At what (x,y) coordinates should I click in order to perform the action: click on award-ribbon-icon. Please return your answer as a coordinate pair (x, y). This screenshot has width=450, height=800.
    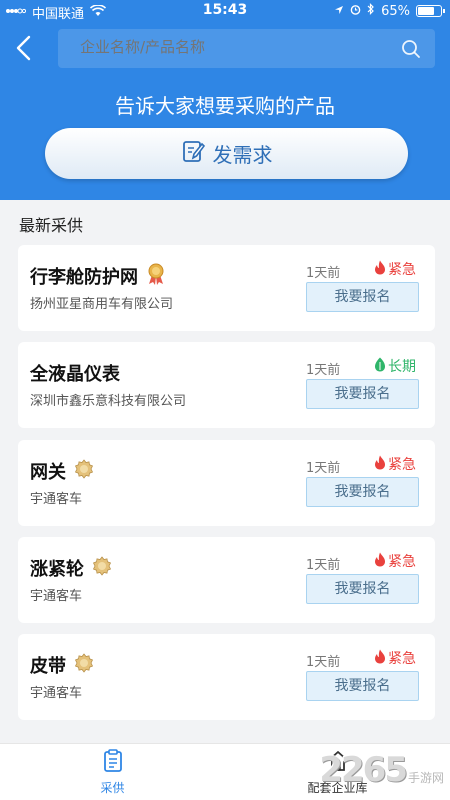
    Looking at the image, I should click on (156, 276).